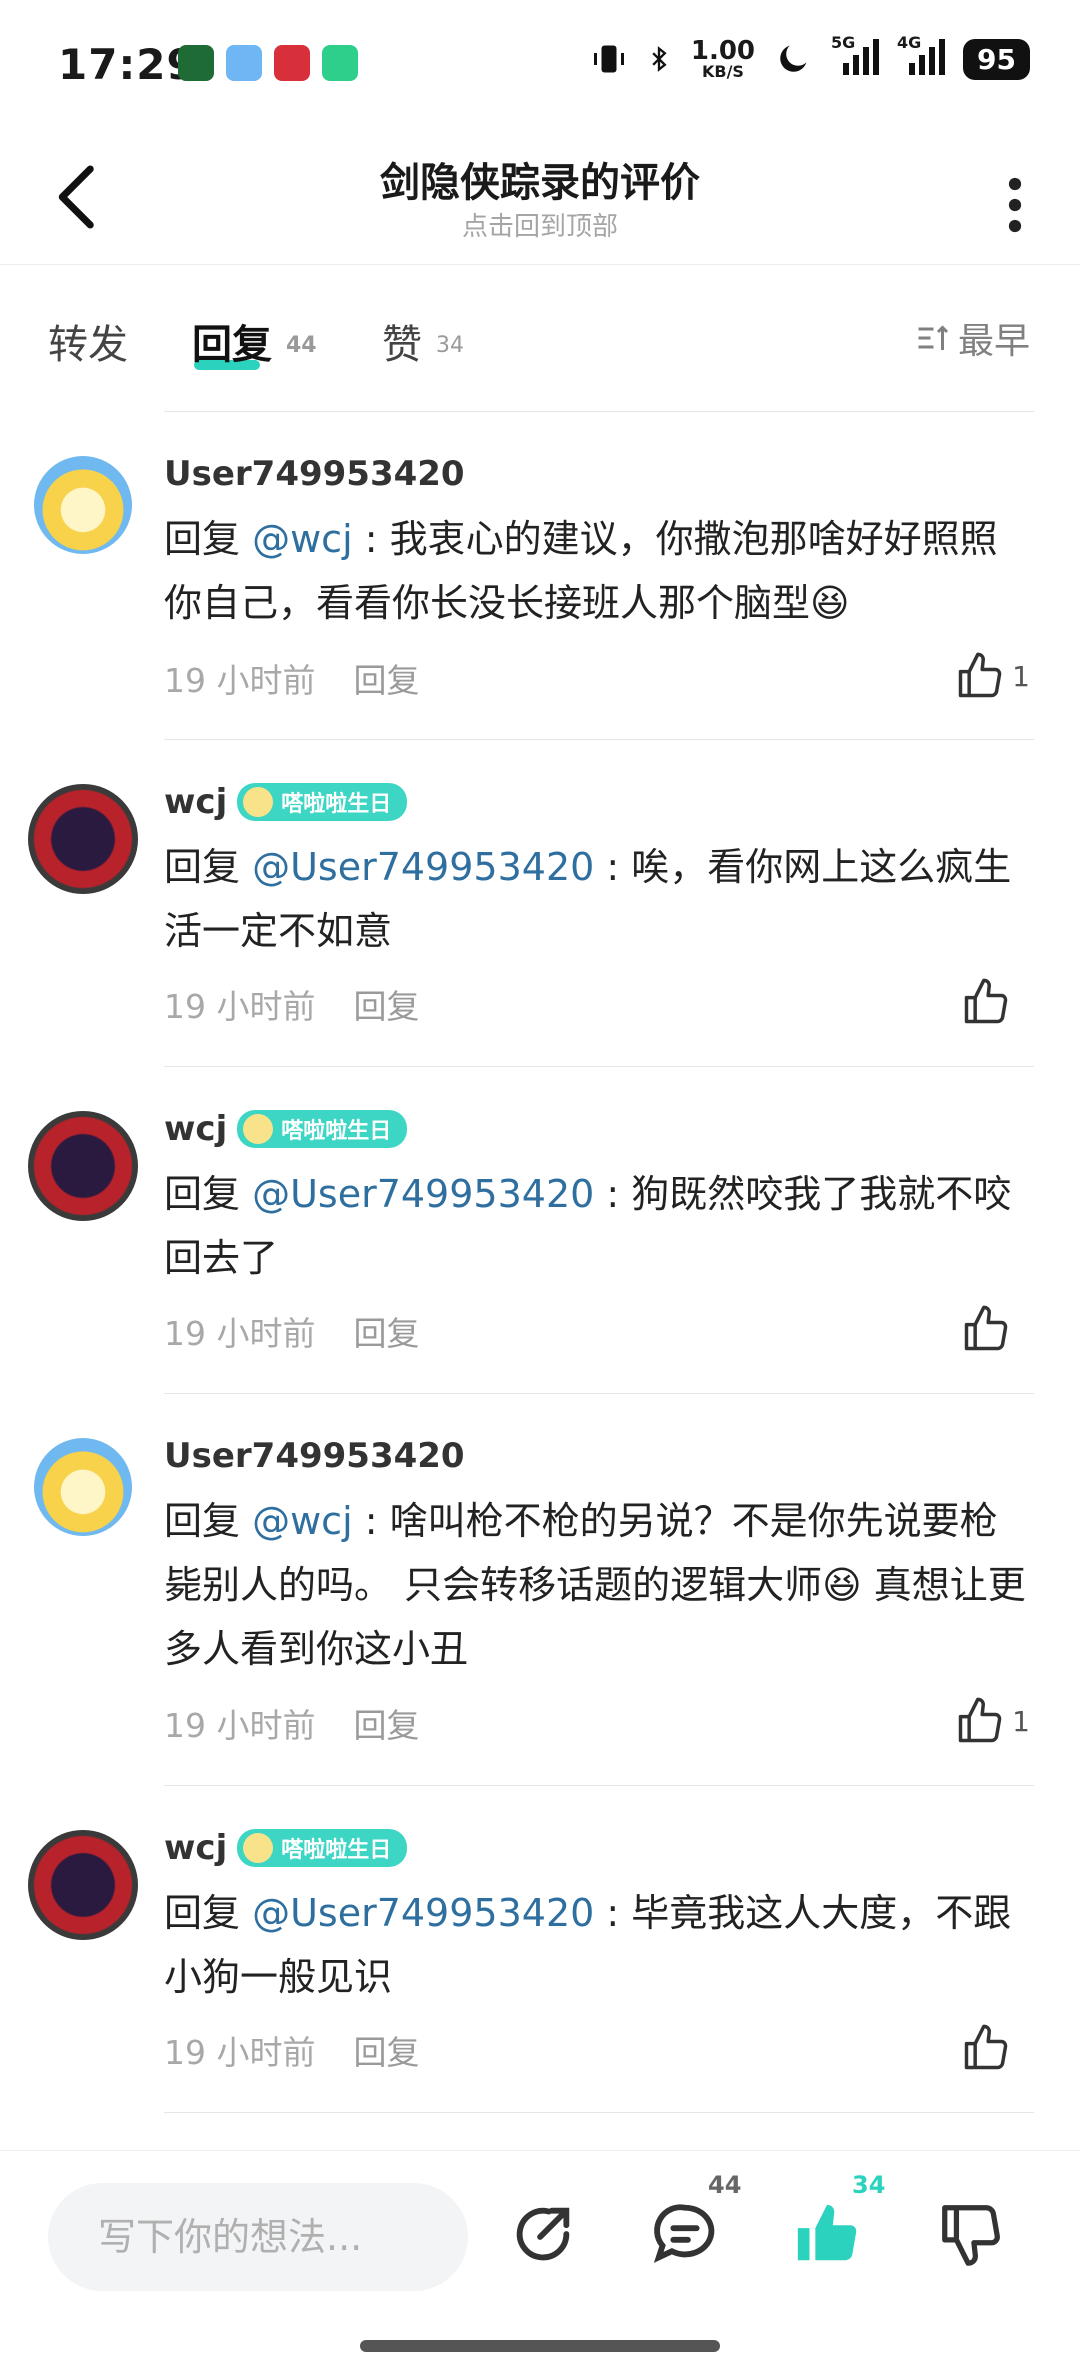 The width and height of the screenshot is (1080, 2376). What do you see at coordinates (608, 59) in the screenshot?
I see `vibrate-icon` at bounding box center [608, 59].